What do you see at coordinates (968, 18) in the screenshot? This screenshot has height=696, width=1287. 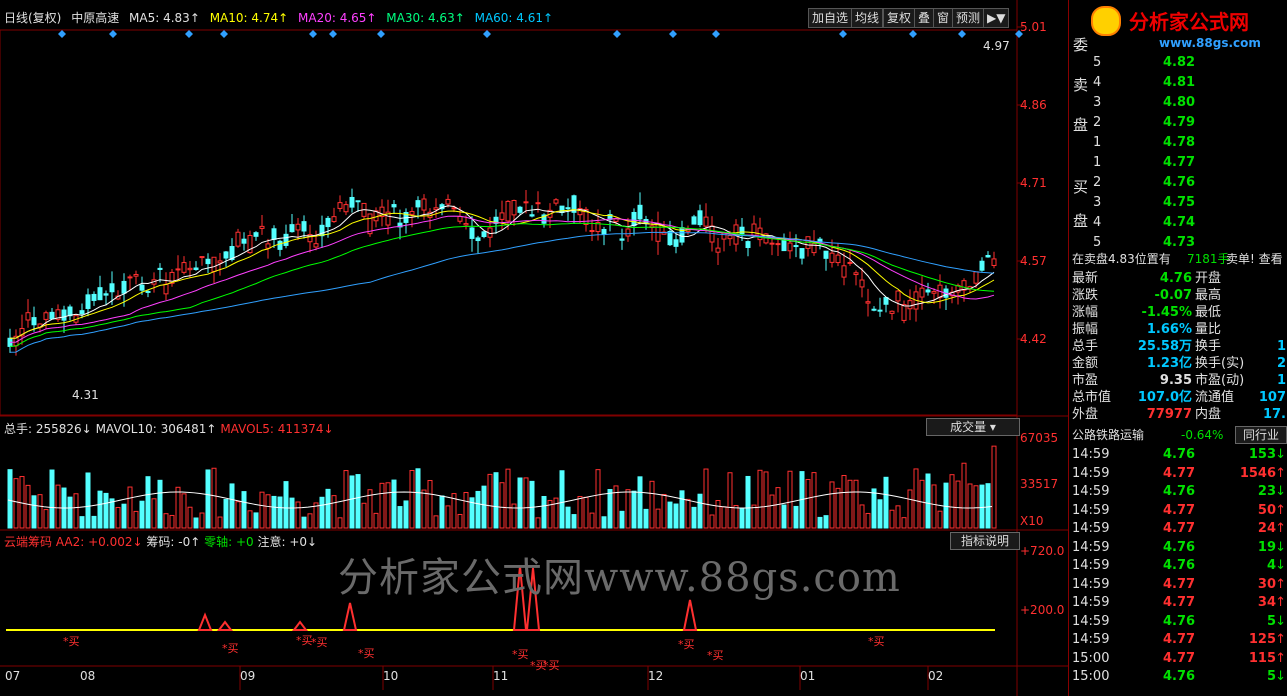 I see `forecast-button: 预测` at bounding box center [968, 18].